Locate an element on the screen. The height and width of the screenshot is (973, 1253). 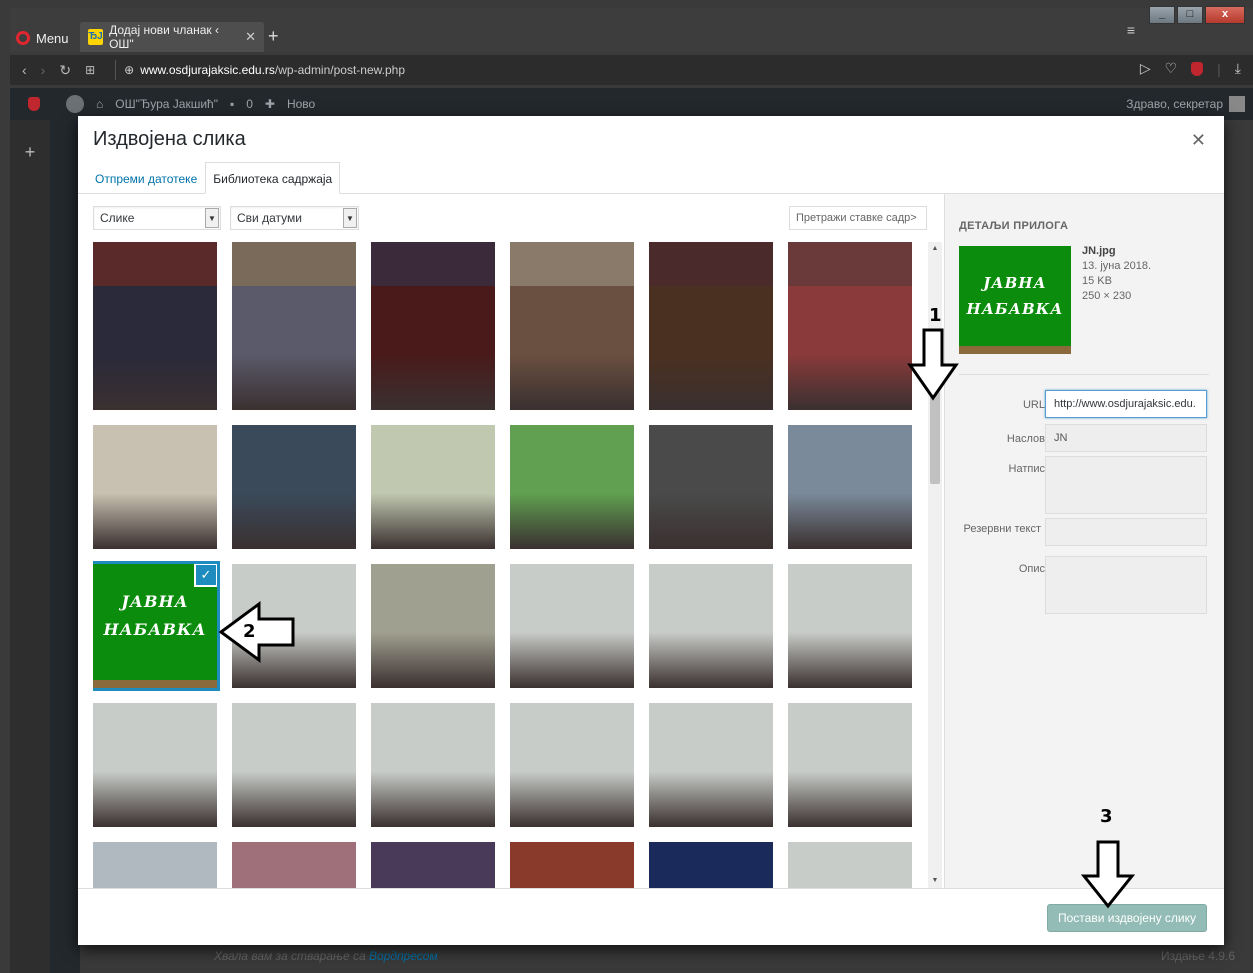
details-heading: Детаљи прилога is located at coordinates (1014, 226).